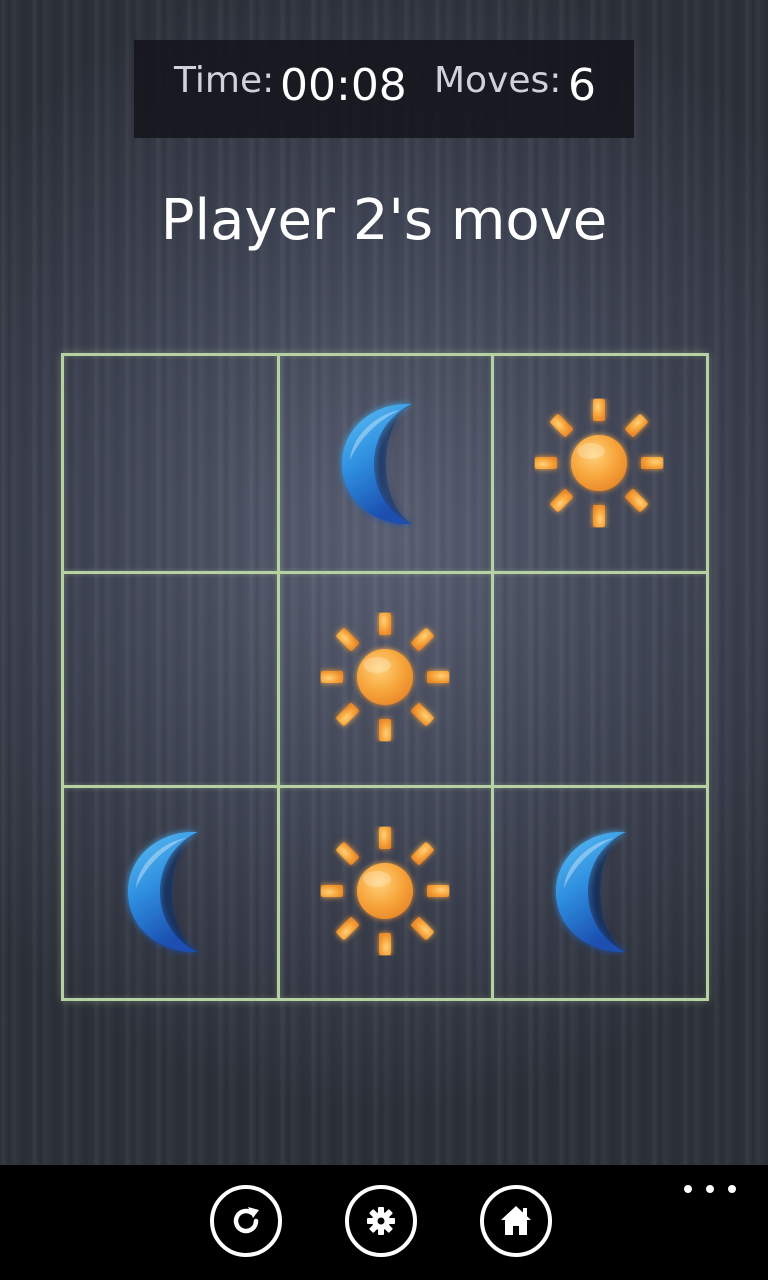 The width and height of the screenshot is (768, 1280). What do you see at coordinates (498, 80) in the screenshot?
I see `moves-label: Moves:` at bounding box center [498, 80].